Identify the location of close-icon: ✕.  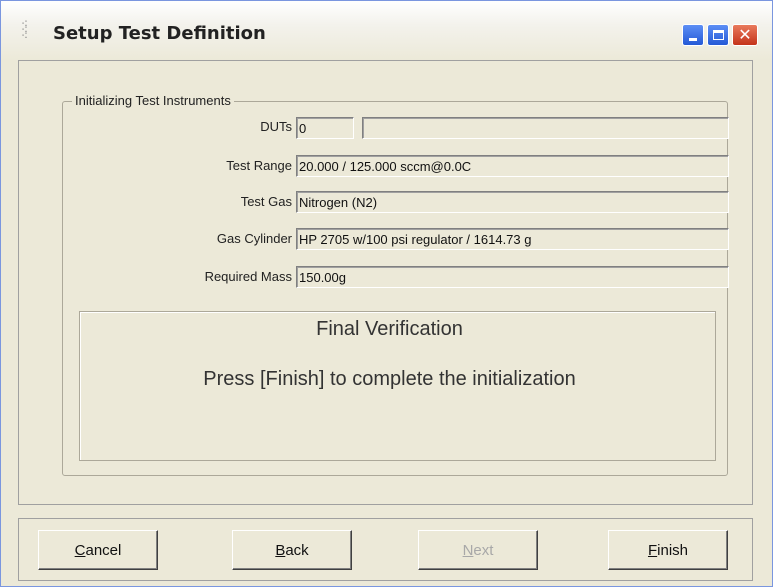
(745, 34).